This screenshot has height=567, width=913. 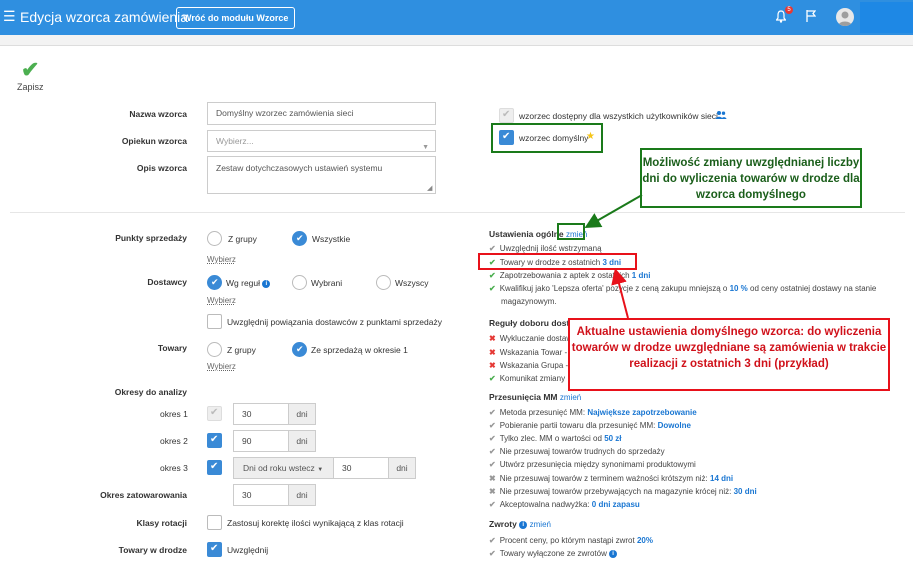 I want to click on user-menu-area, so click(x=886, y=17).